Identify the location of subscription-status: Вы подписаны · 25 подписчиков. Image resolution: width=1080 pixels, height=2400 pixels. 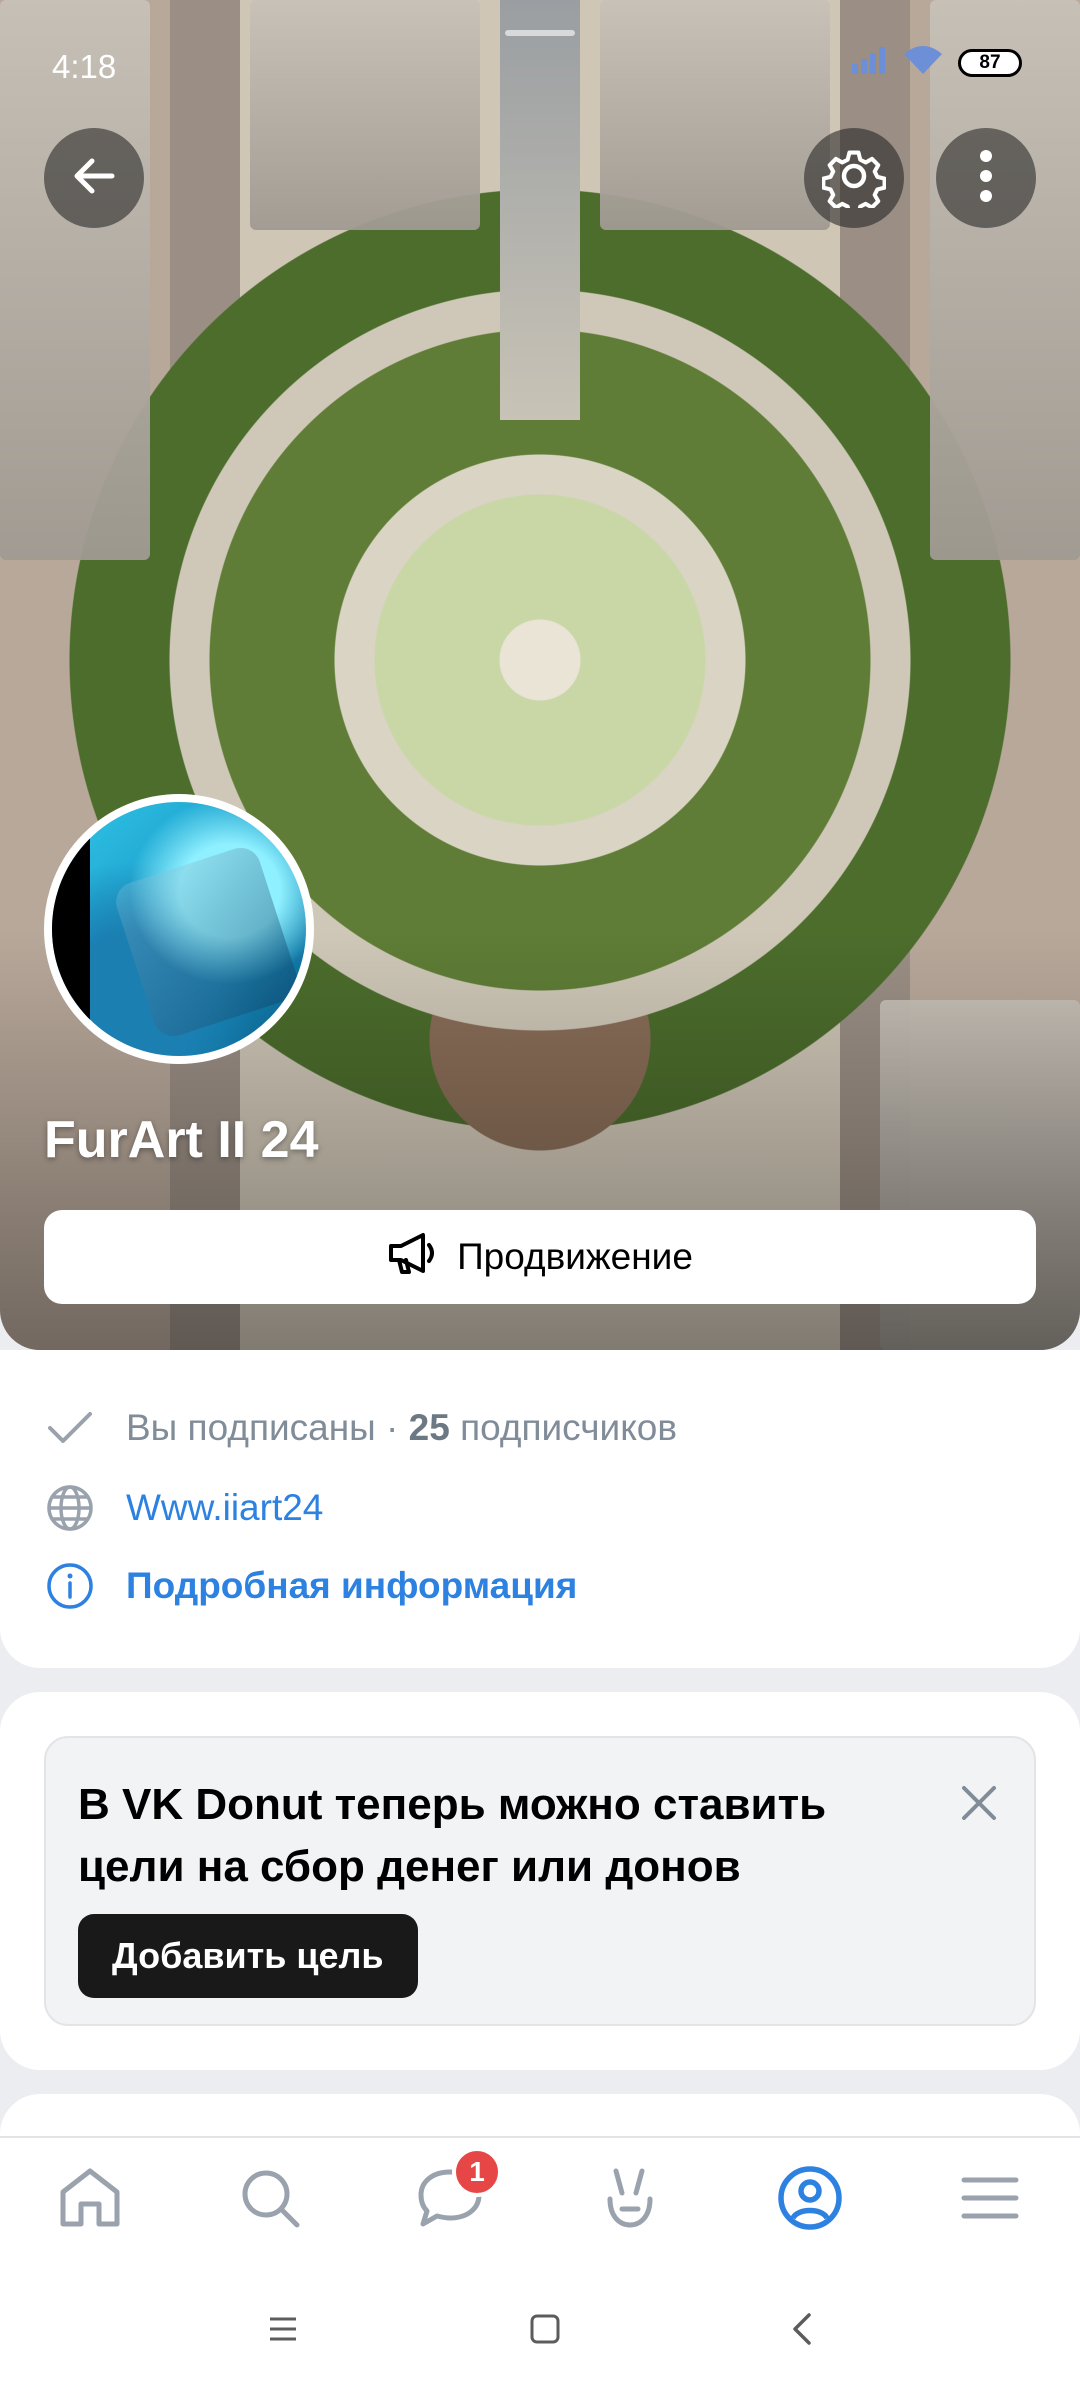
(360, 1428).